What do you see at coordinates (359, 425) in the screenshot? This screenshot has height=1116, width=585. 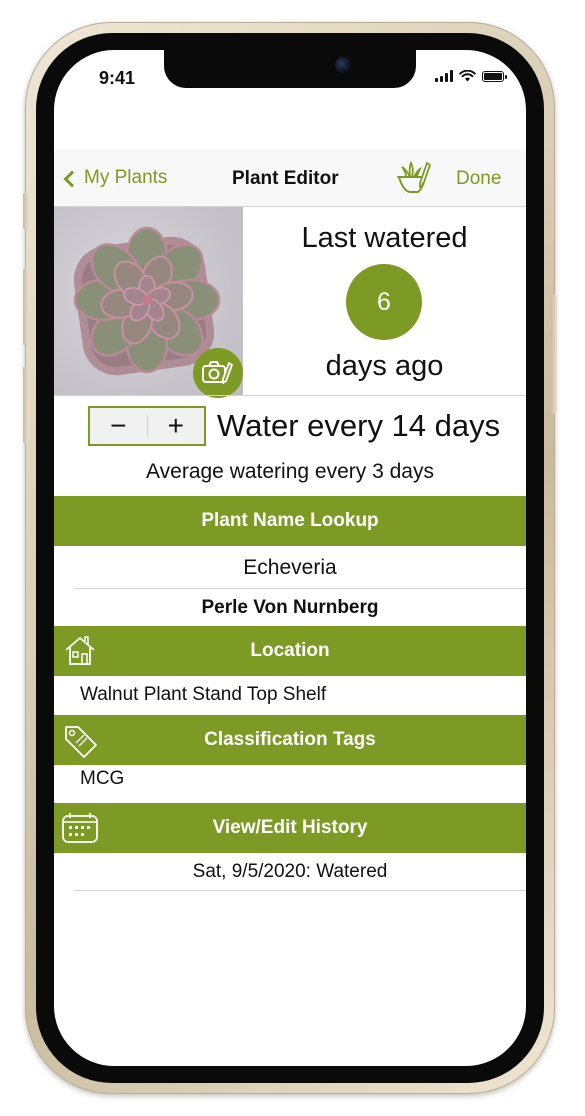 I see `watering-interval-text: Water every 14 days` at bounding box center [359, 425].